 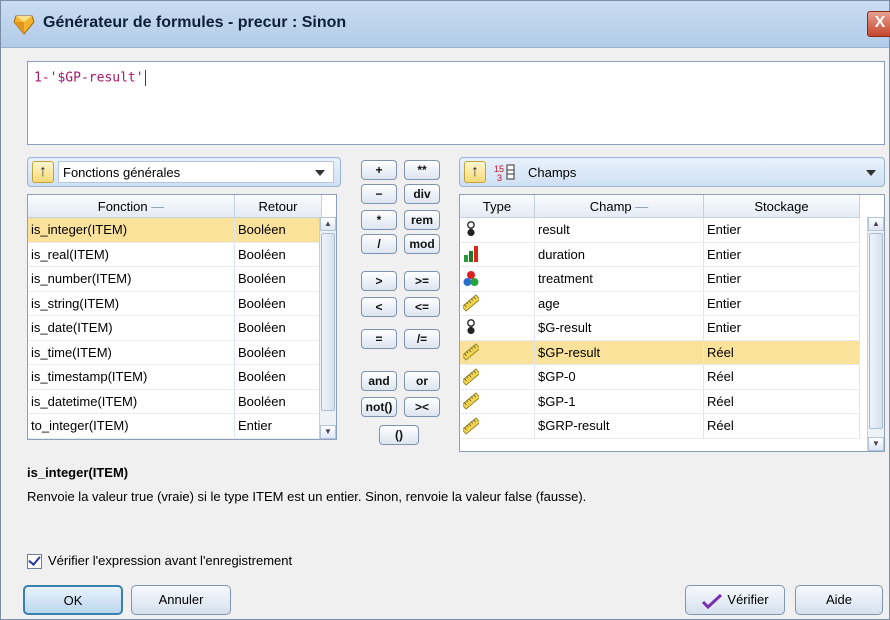 I want to click on minus-button: −, so click(x=379, y=194).